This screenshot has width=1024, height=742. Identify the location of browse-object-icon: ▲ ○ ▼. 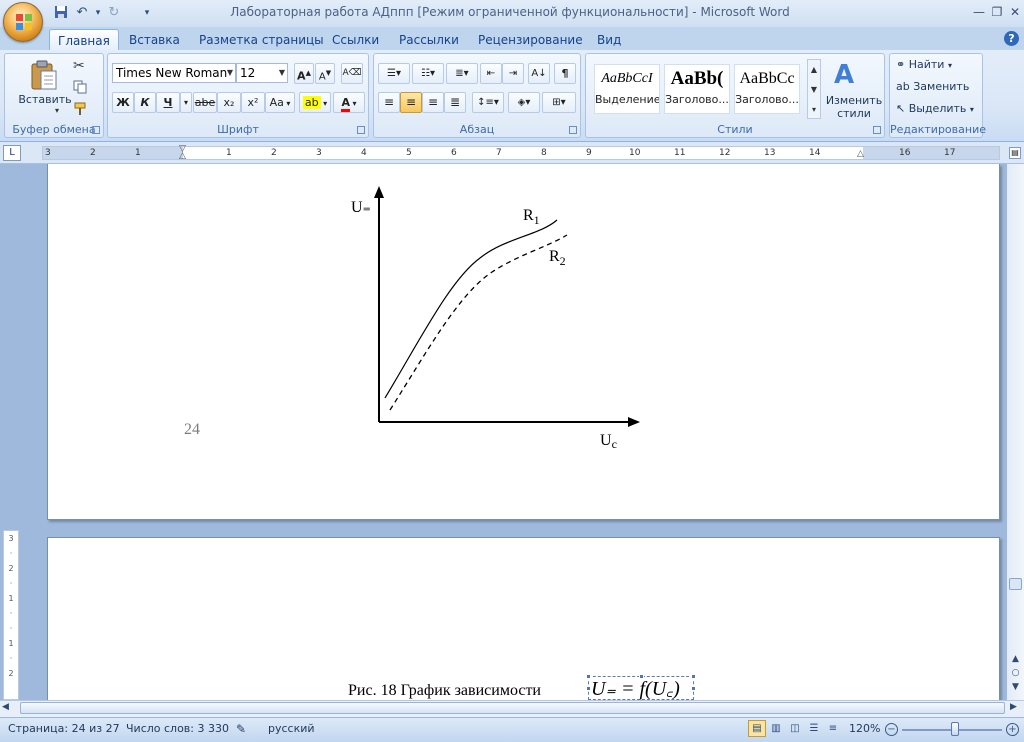
(1015, 673).